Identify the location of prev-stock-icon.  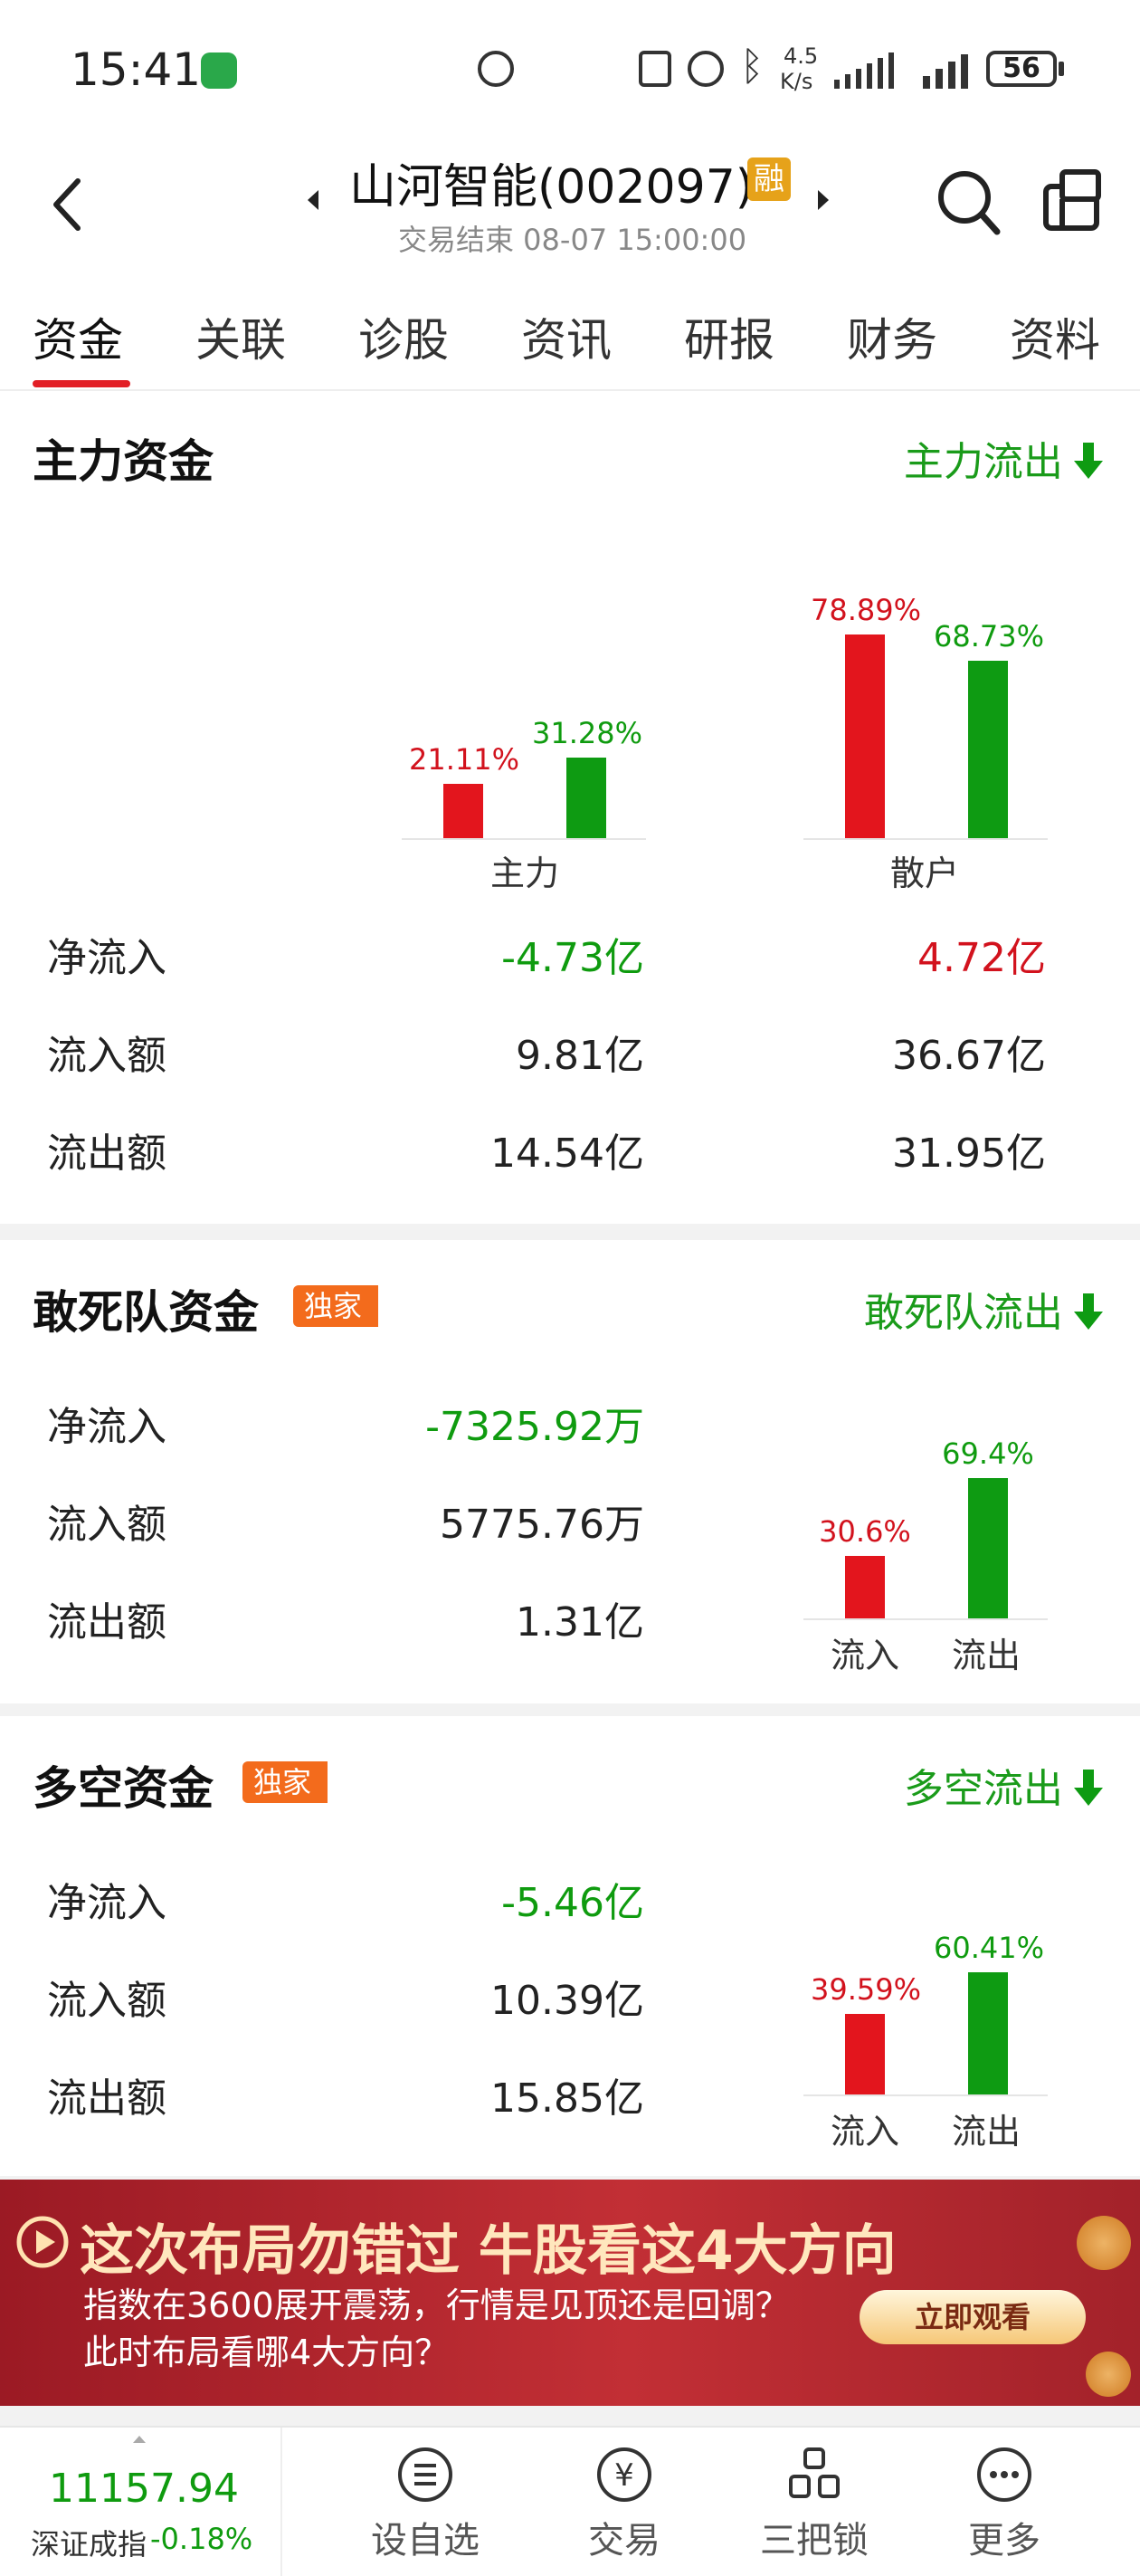
(313, 200).